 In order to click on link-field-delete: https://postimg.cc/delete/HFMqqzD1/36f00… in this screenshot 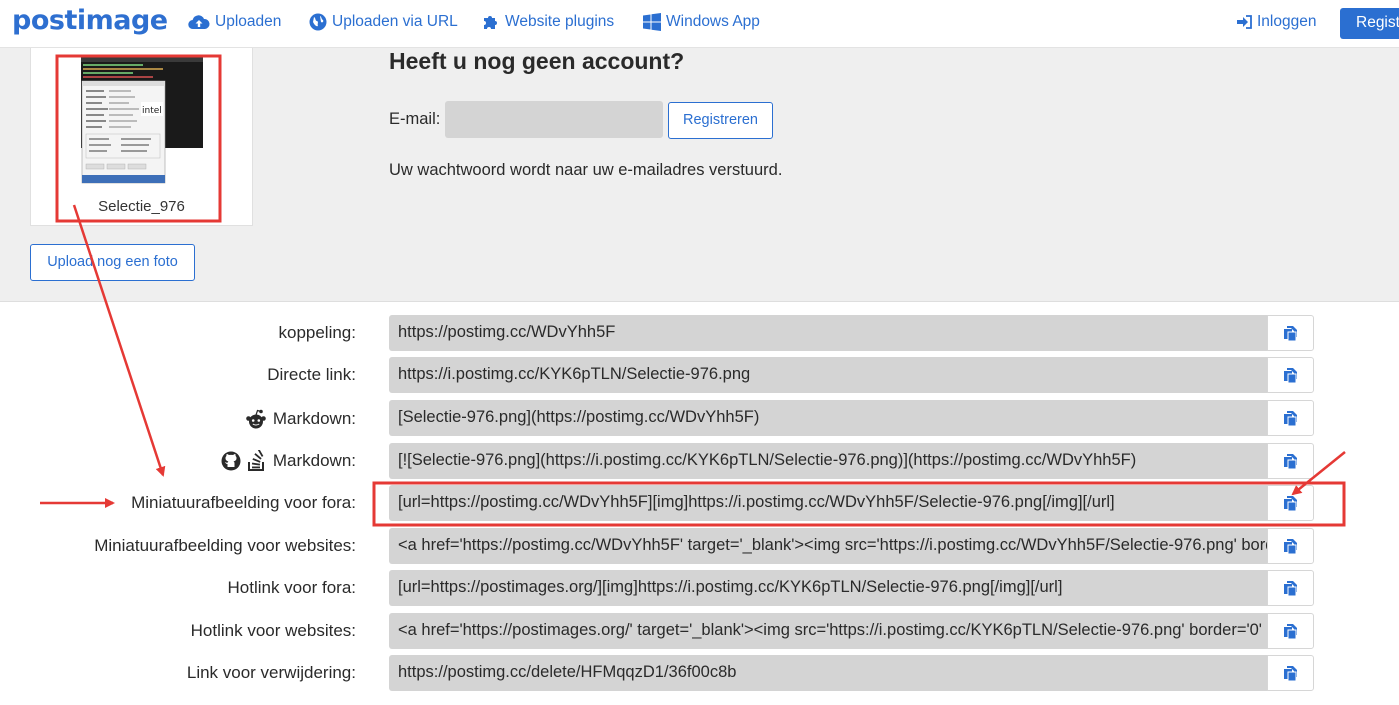, I will do `click(828, 673)`.